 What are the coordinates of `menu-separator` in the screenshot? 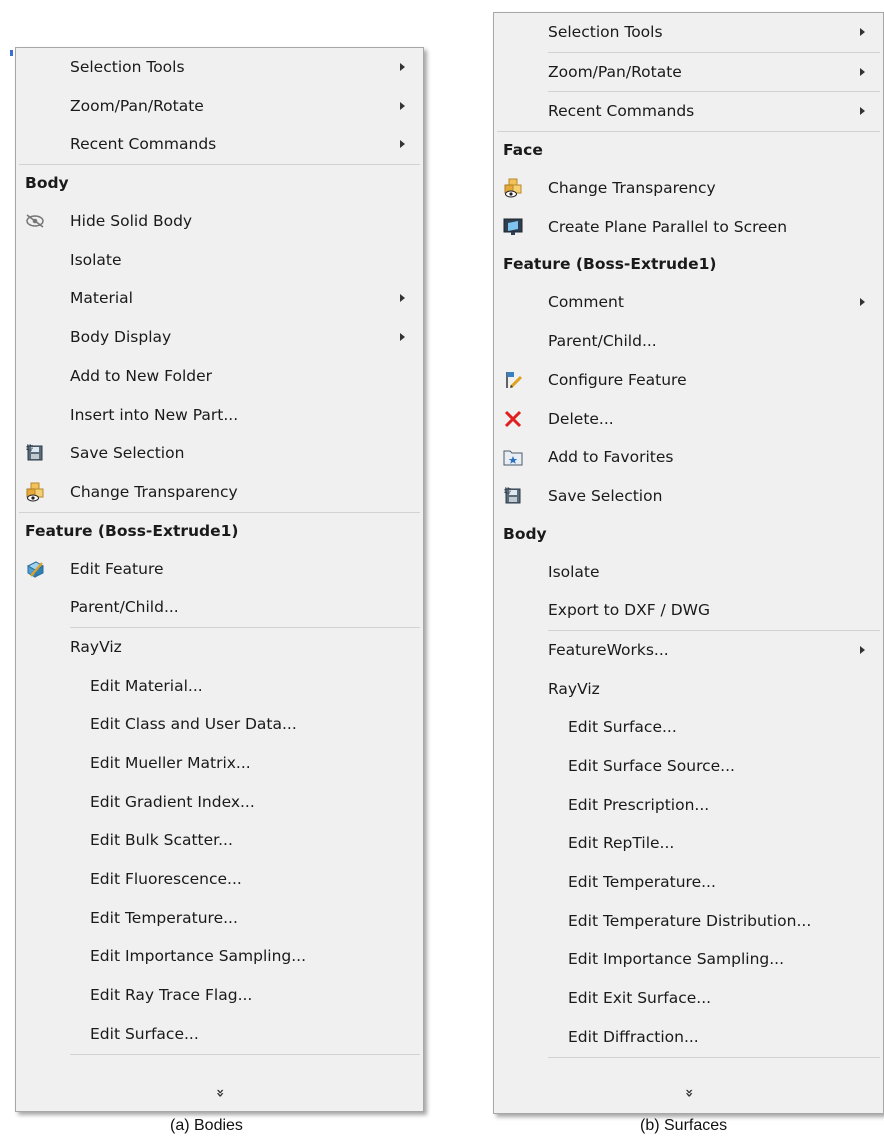 It's located at (714, 1057).